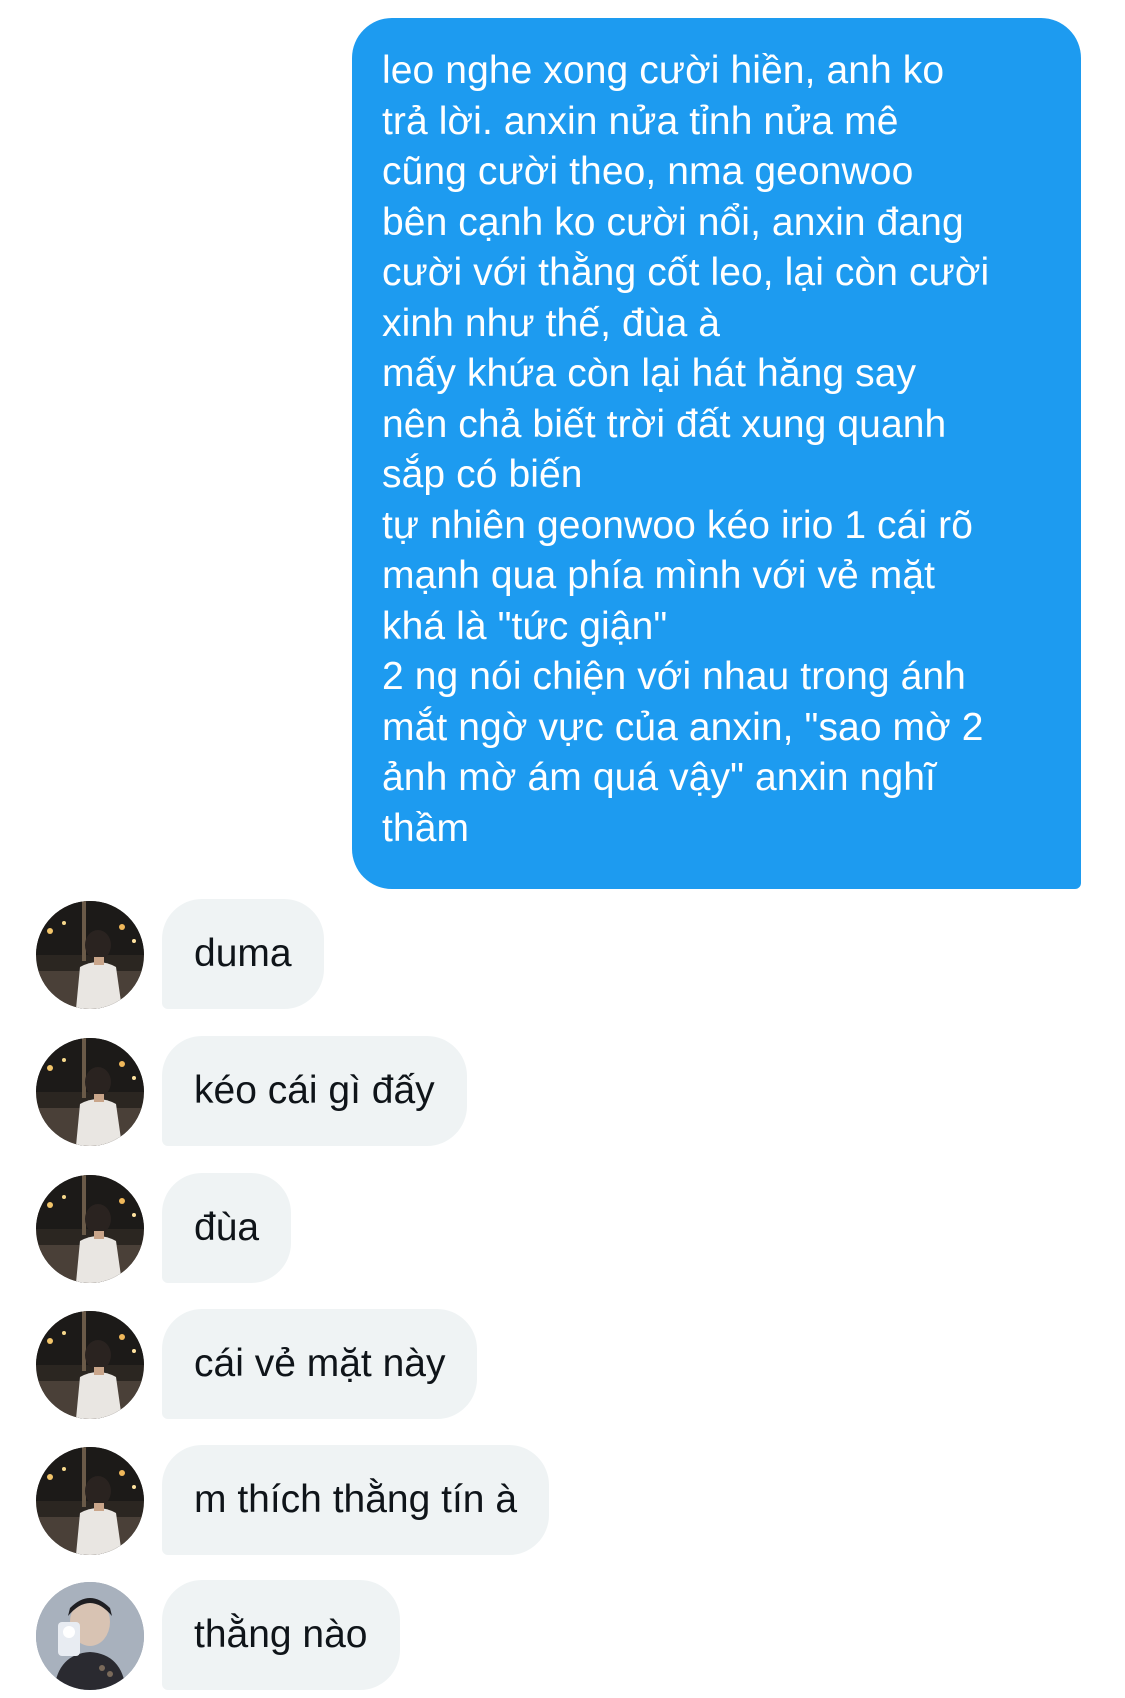 The image size is (1125, 1698). I want to click on message-line: trả lời. anxin nửa tỉnh nửa mê, so click(640, 121).